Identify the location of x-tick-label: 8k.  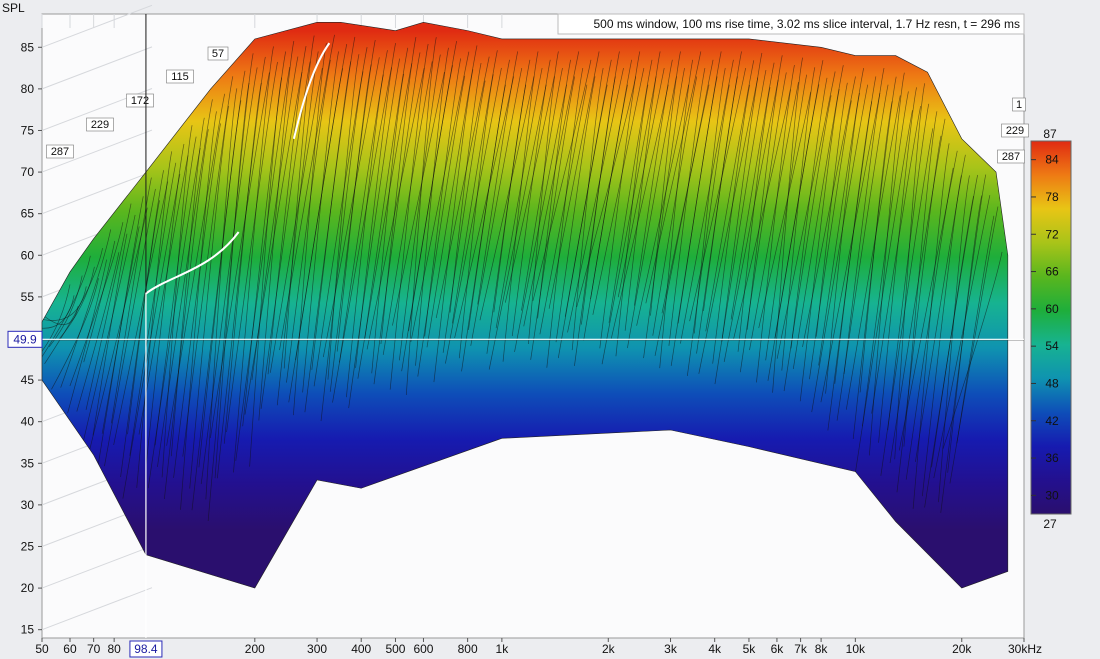
(822, 649).